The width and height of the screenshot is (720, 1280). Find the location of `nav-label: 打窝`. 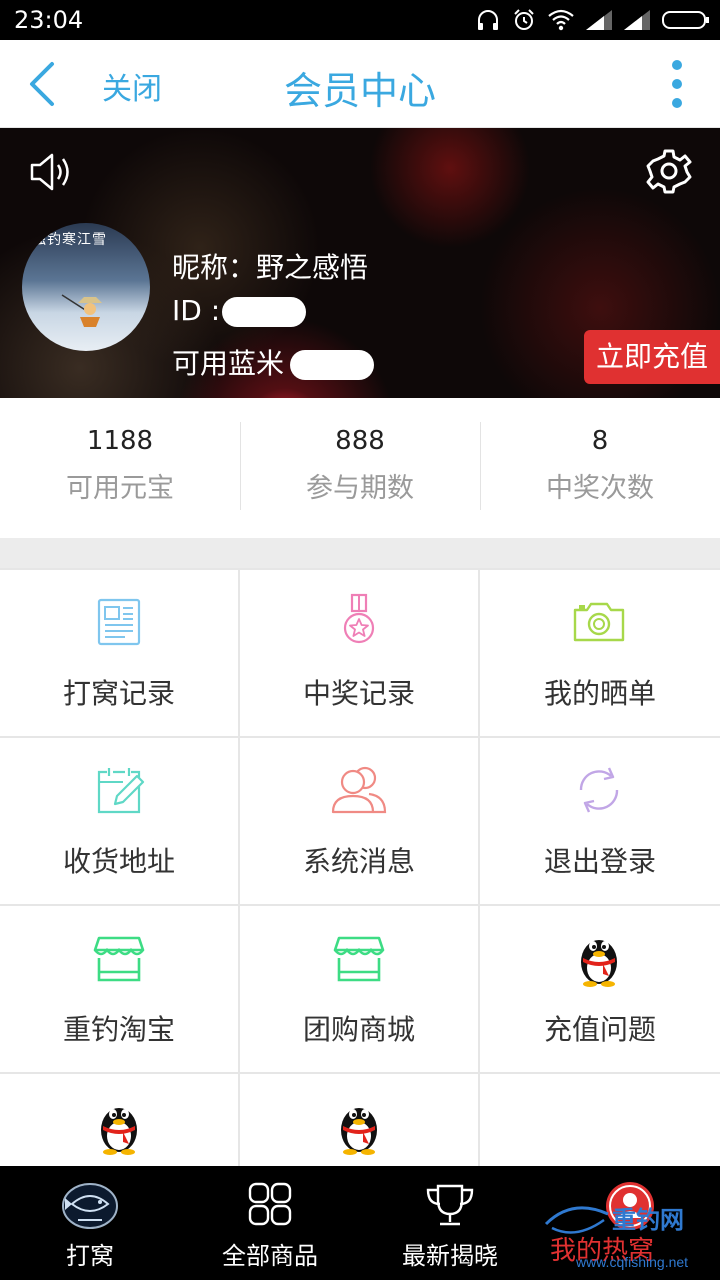

nav-label: 打窝 is located at coordinates (90, 1256).